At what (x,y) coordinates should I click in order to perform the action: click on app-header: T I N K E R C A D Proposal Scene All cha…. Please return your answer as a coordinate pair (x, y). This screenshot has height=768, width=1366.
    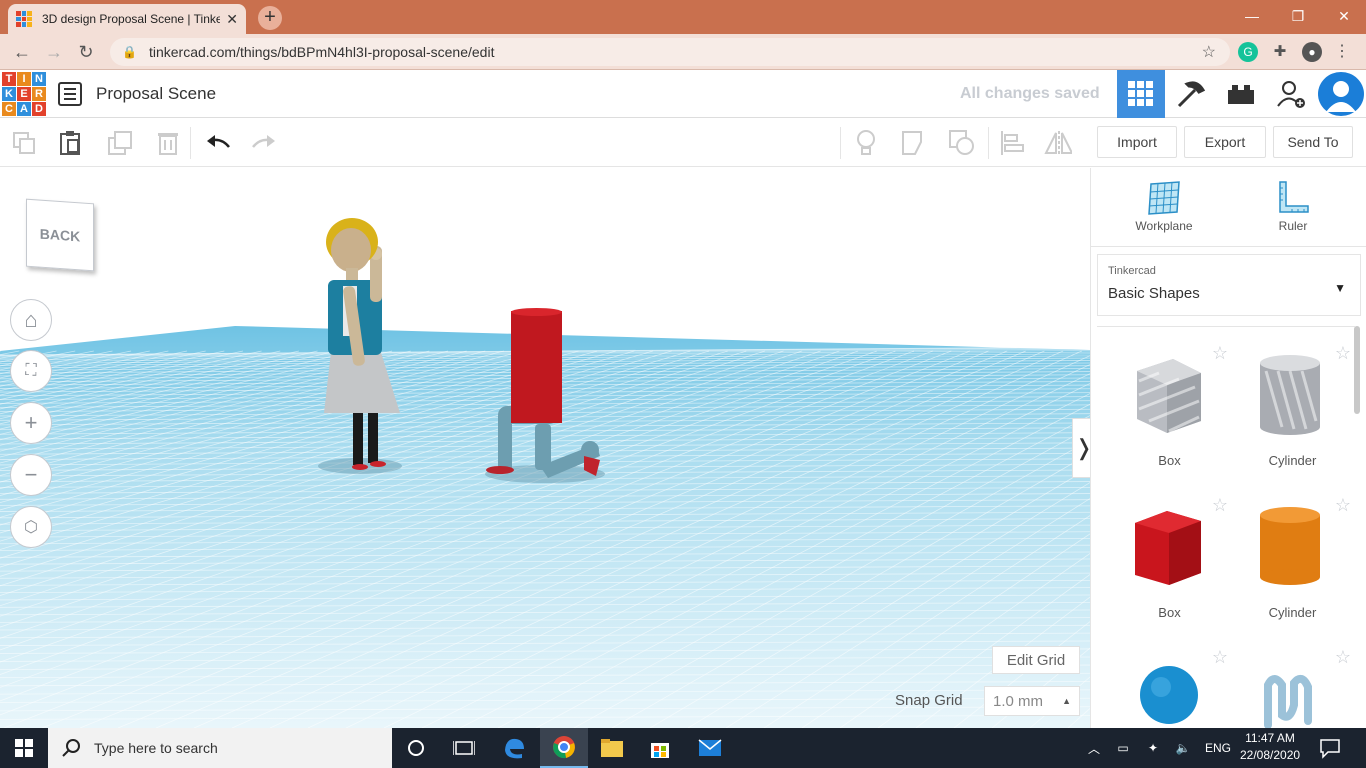
    Looking at the image, I should click on (683, 94).